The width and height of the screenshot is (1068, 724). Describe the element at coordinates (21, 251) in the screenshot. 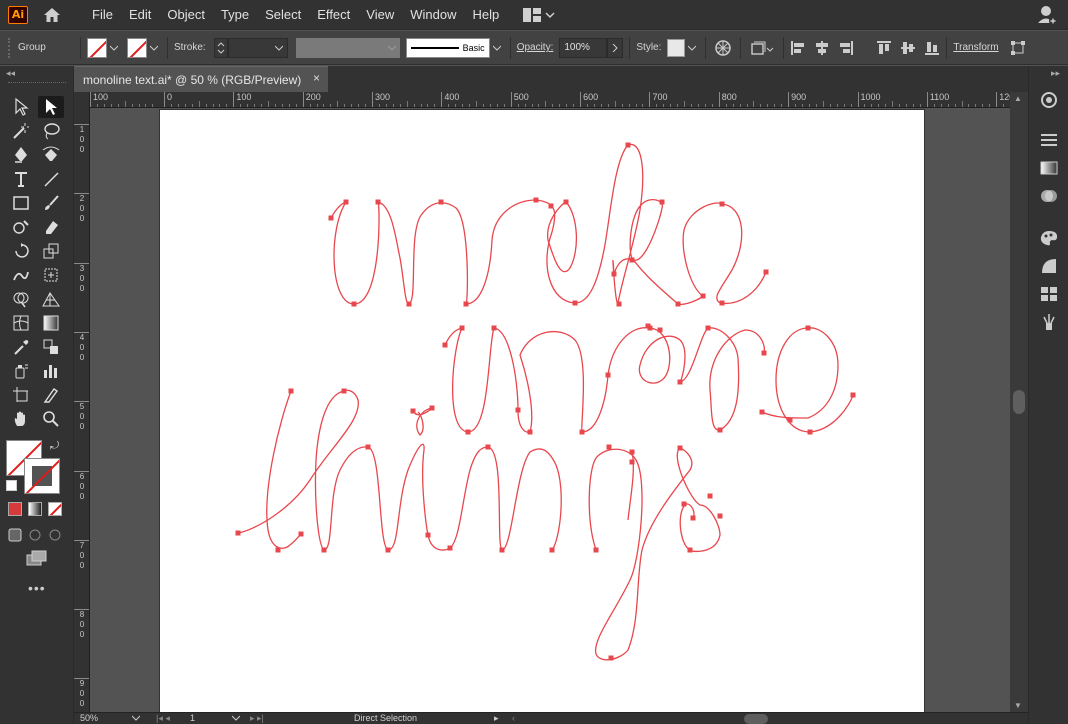

I see `rotate-tool-icon` at that location.